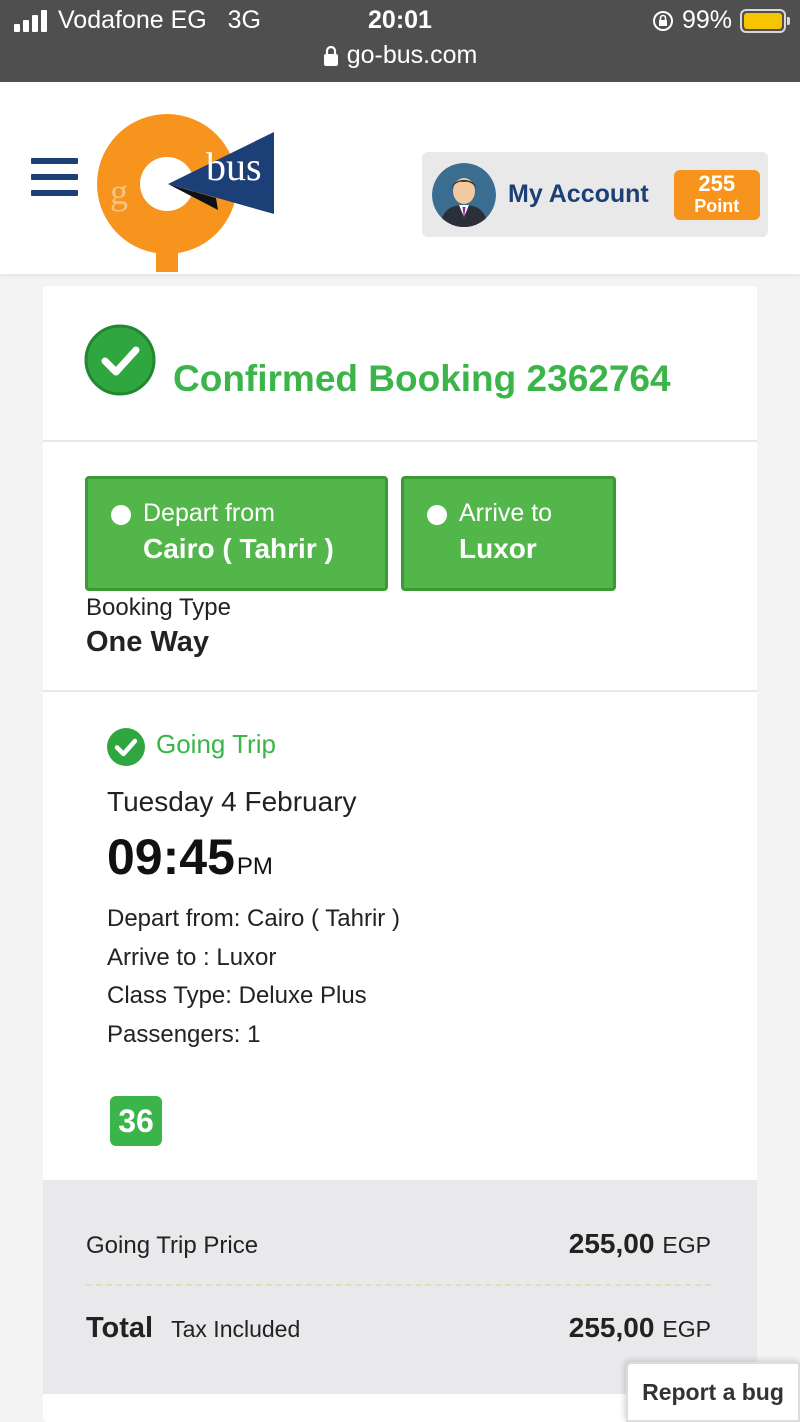 Image resolution: width=800 pixels, height=1422 pixels. Describe the element at coordinates (172, 1245) in the screenshot. I see `going-price-label: Going Trip Price` at that location.